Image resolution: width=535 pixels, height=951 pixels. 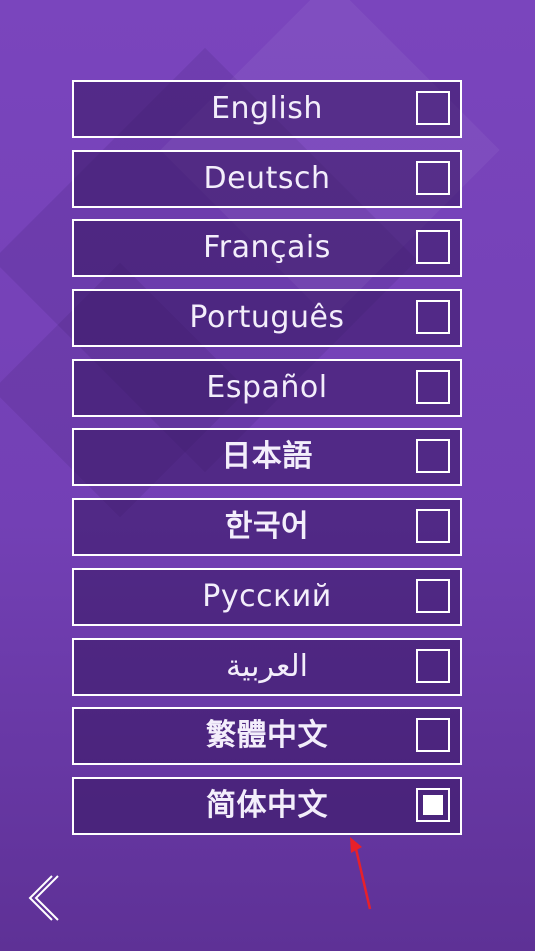 What do you see at coordinates (361, 873) in the screenshot?
I see `red-arrow-icon` at bounding box center [361, 873].